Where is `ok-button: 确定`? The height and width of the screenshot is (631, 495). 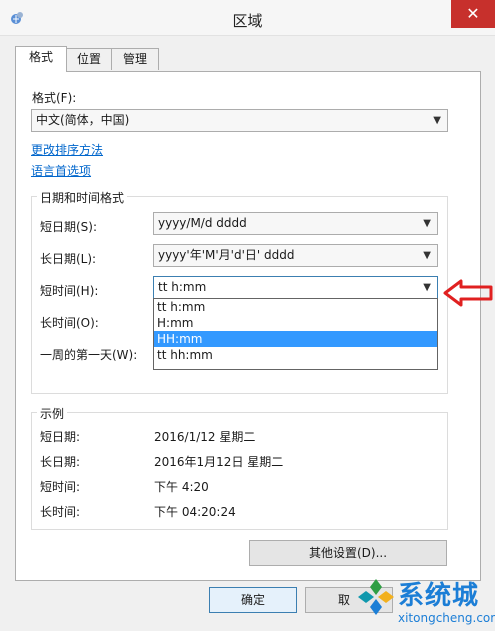 ok-button: 确定 is located at coordinates (253, 600).